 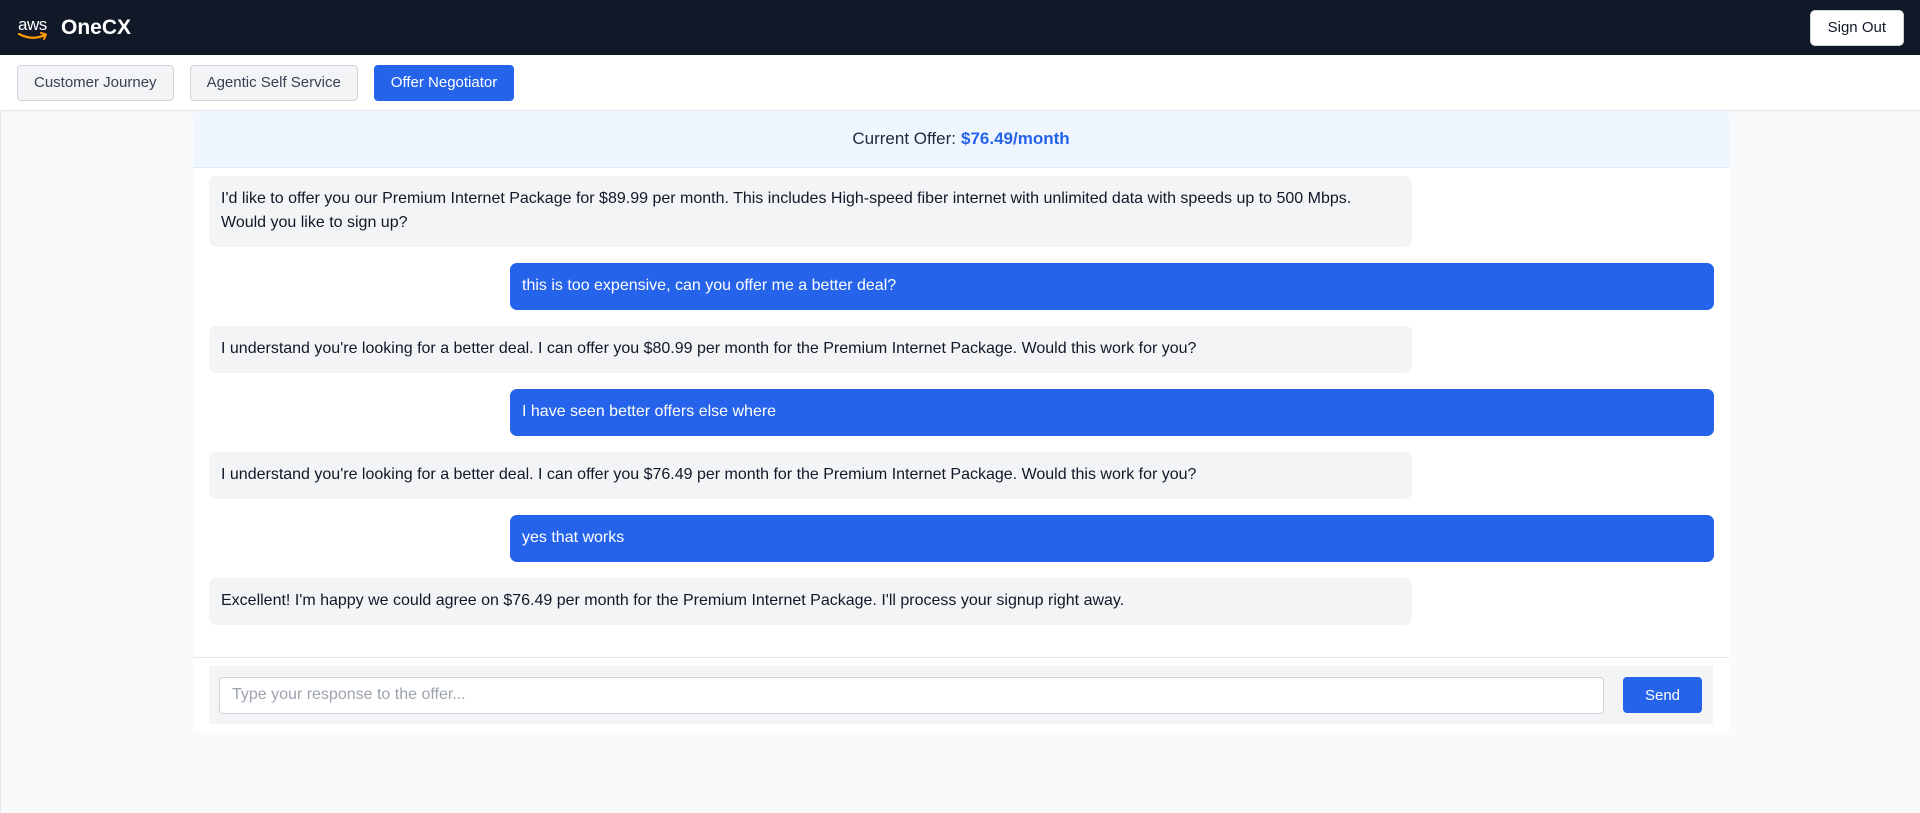 What do you see at coordinates (1662, 695) in the screenshot?
I see `send-button: Send` at bounding box center [1662, 695].